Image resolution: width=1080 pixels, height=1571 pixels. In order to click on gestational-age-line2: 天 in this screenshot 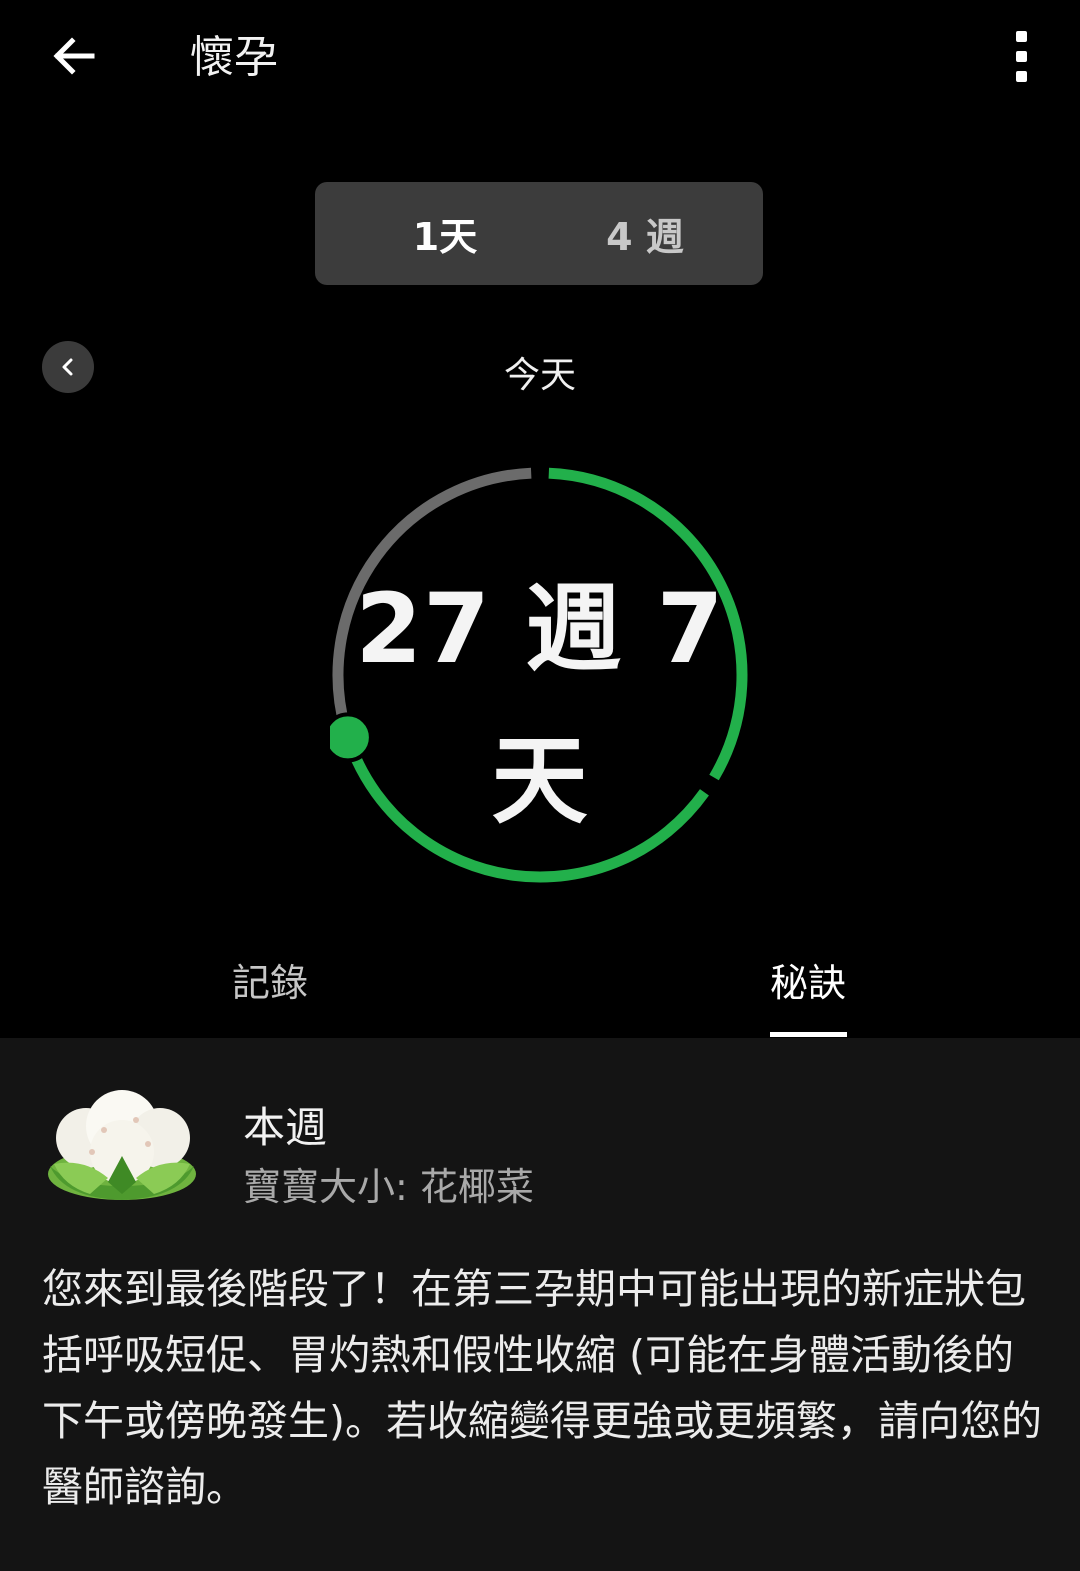, I will do `click(540, 781)`.